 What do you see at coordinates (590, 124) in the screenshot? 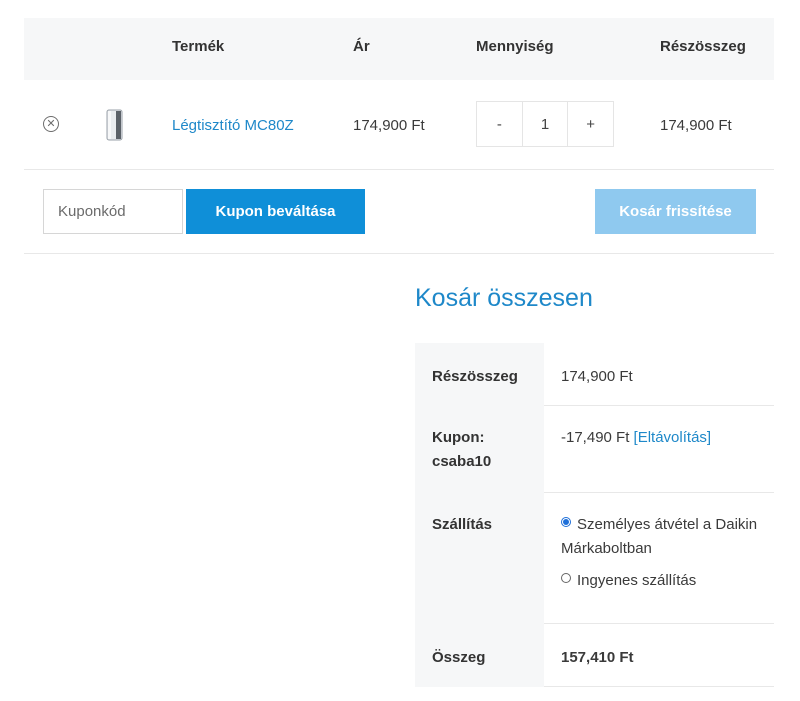
I see `quantity-increase-button: +` at bounding box center [590, 124].